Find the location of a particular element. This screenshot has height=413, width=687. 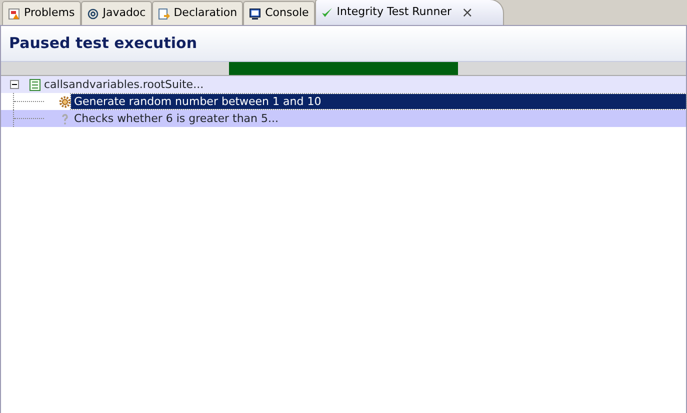

tab: Declaration is located at coordinates (198, 13).